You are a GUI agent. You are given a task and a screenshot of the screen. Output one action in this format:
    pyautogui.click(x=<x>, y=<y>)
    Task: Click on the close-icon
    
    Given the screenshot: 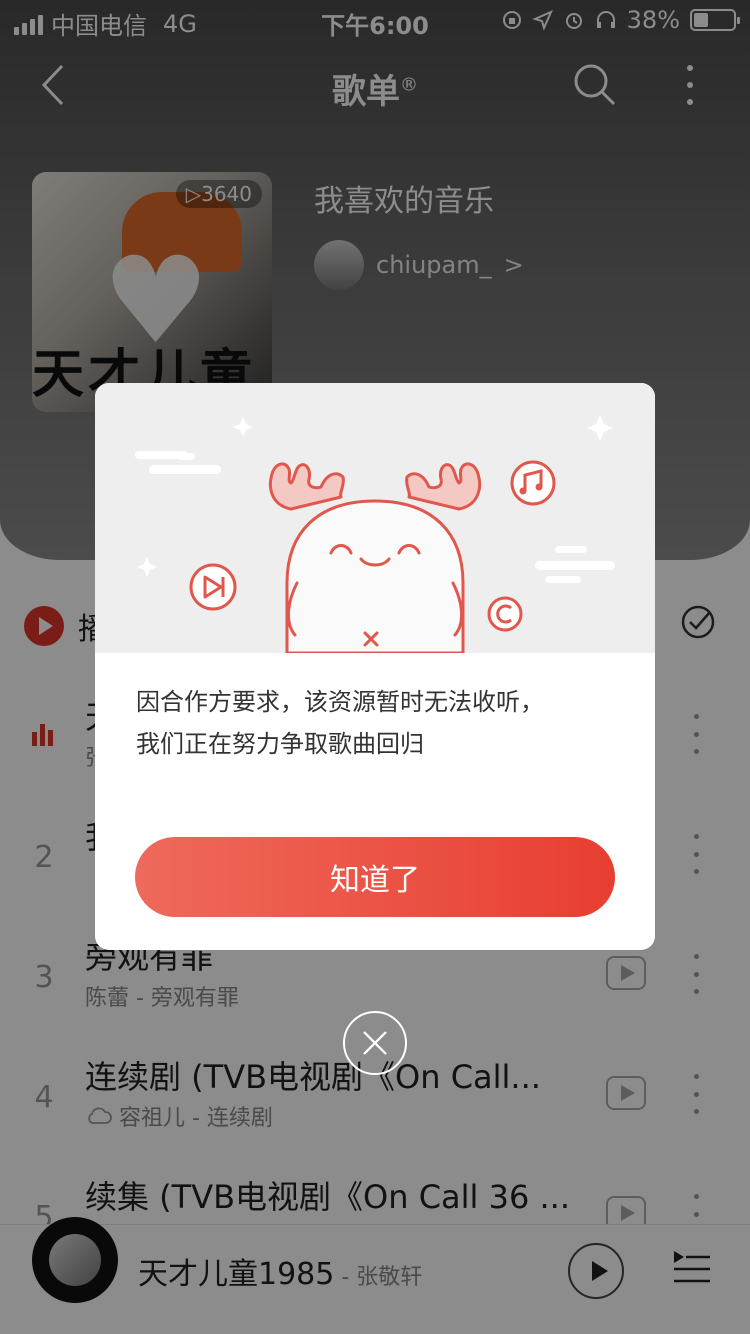 What is the action you would take?
    pyautogui.click(x=375, y=1043)
    